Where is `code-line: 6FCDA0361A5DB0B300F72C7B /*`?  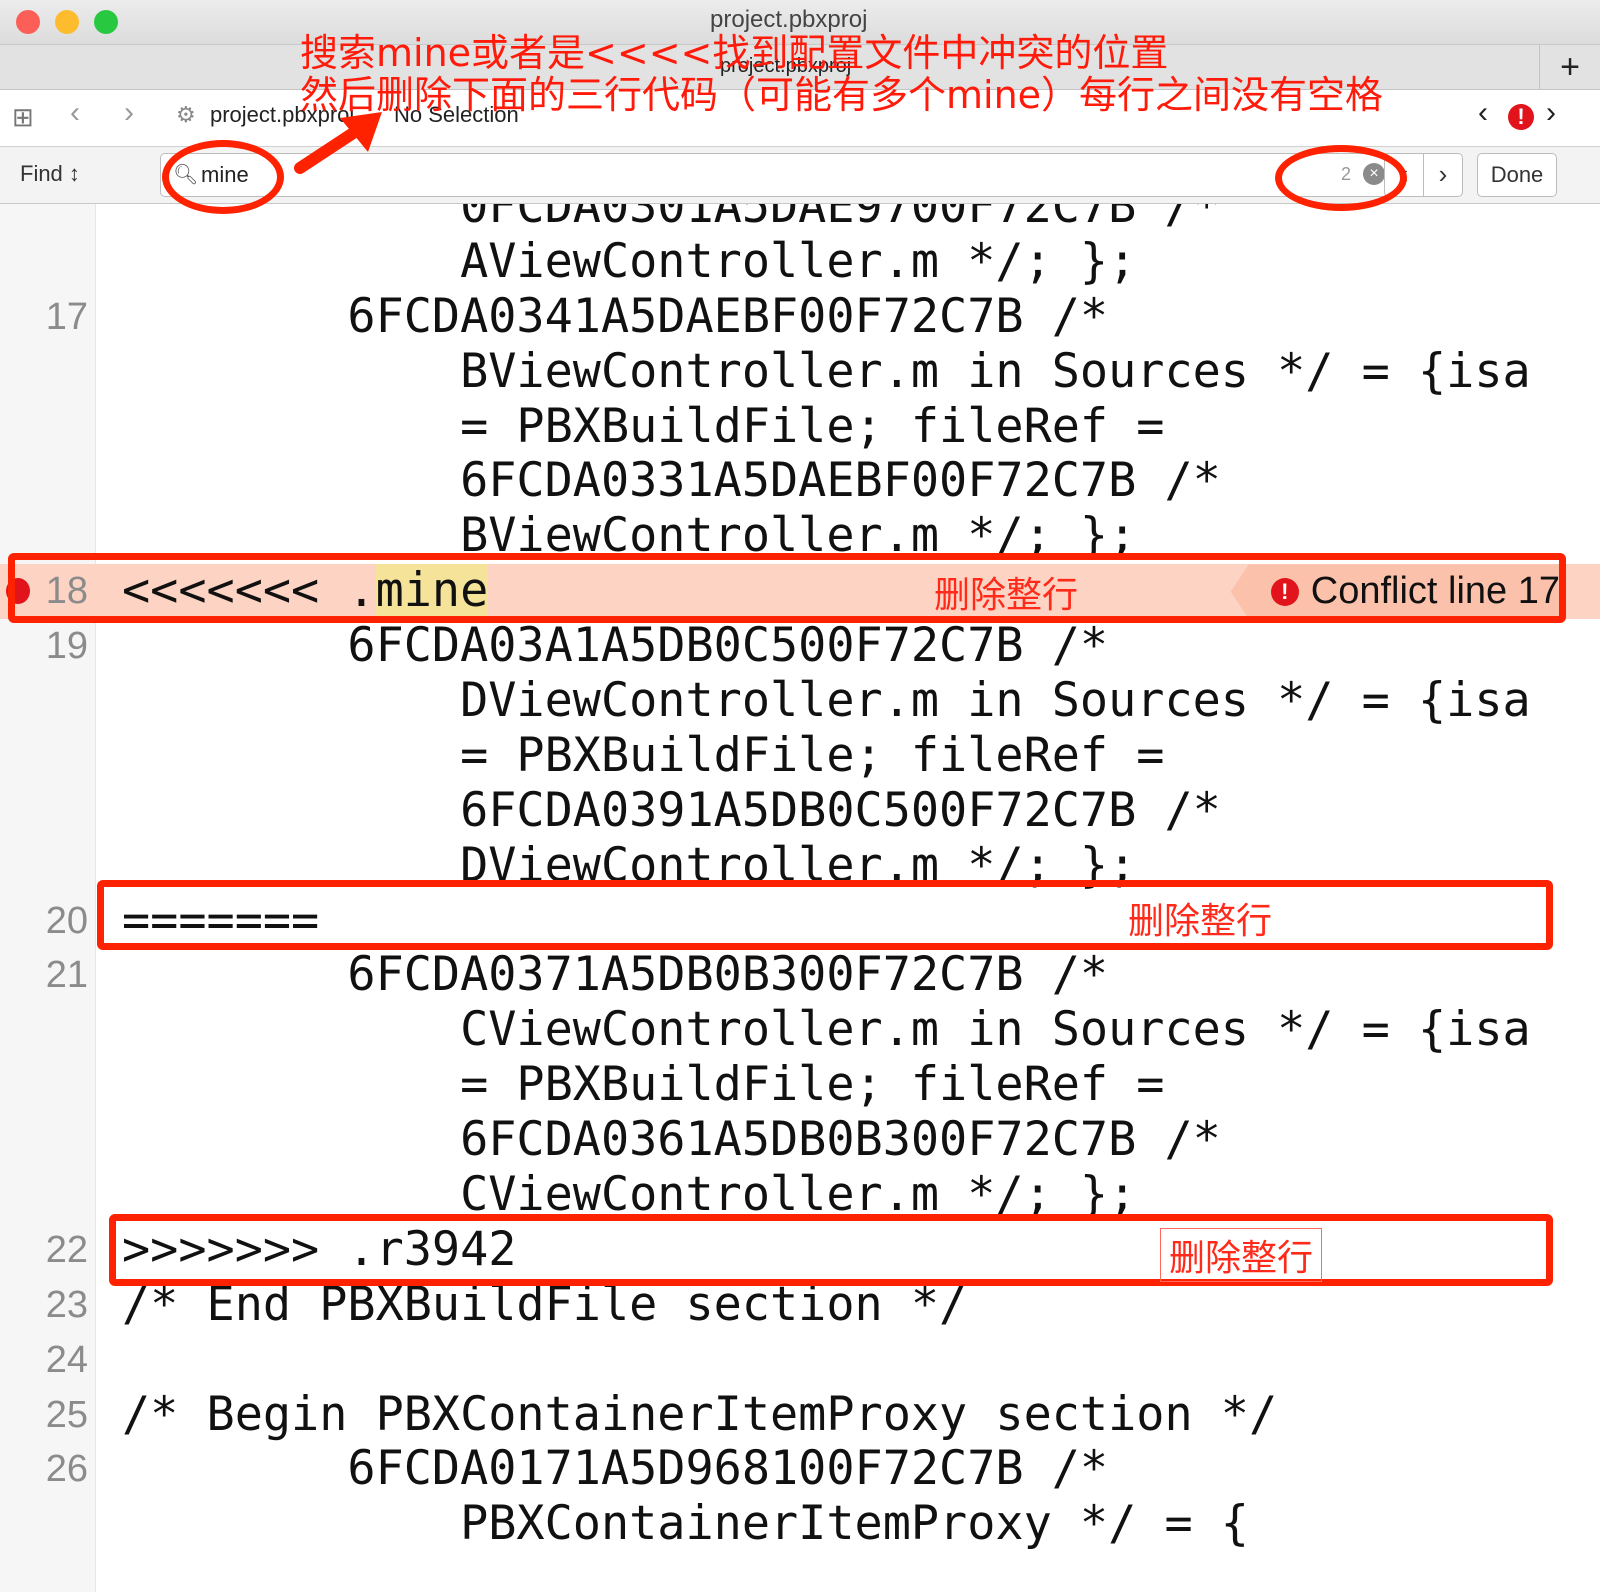 code-line: 6FCDA0361A5DB0B300F72C7B /* is located at coordinates (800, 1140).